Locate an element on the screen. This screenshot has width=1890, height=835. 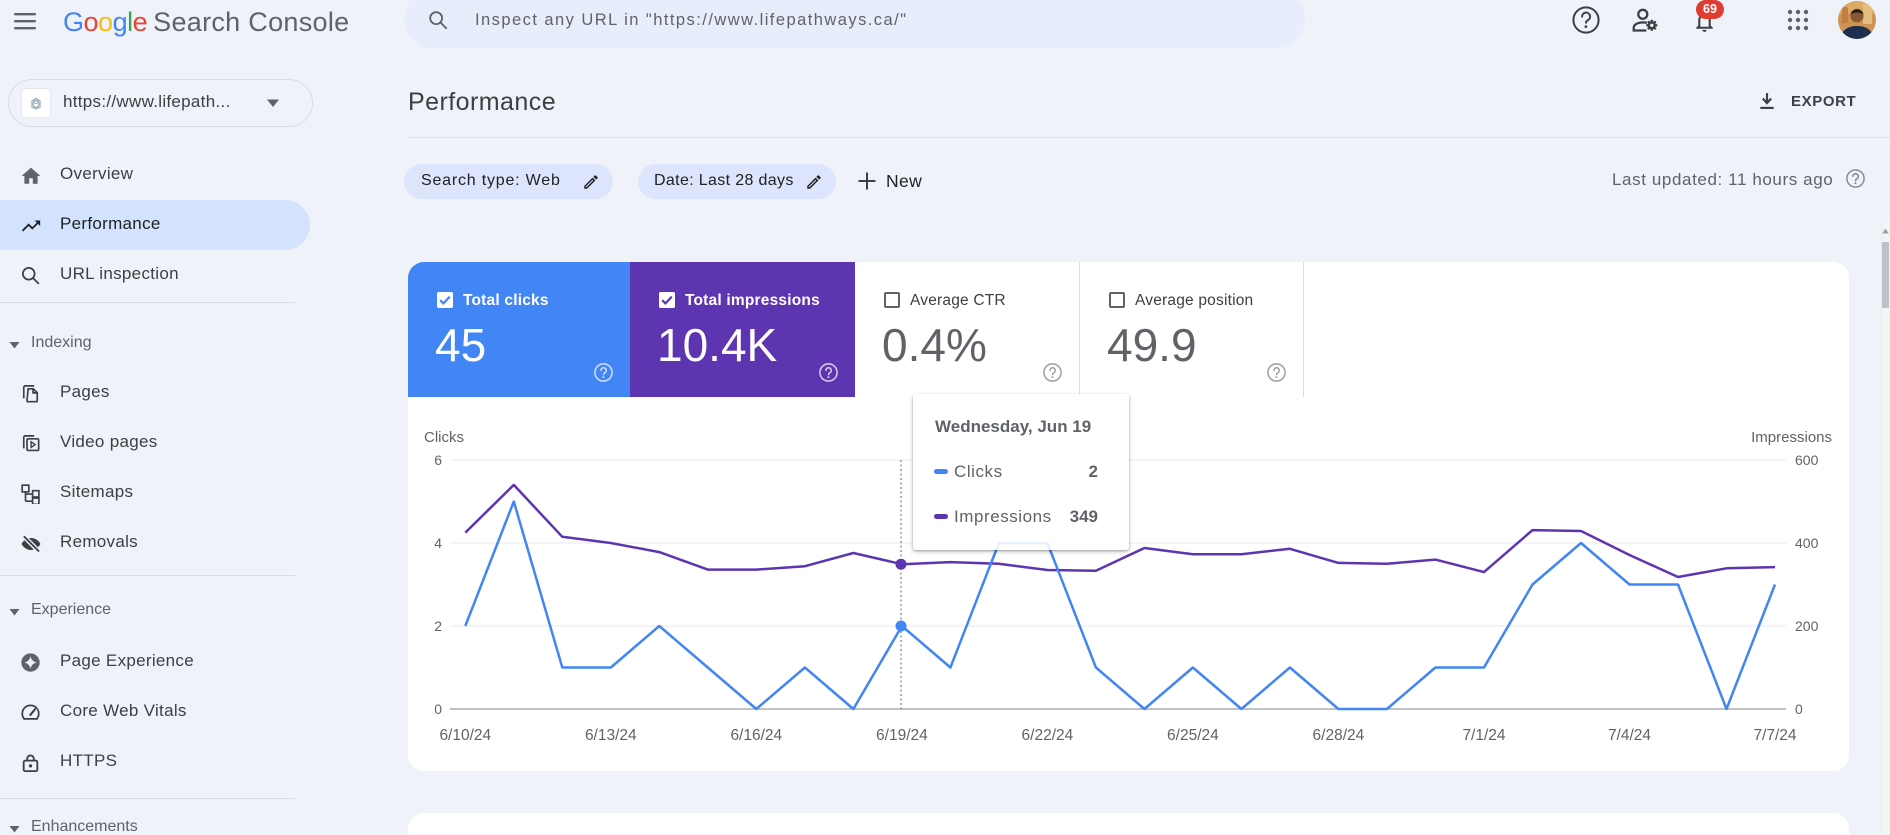
svg-text: 7/7/24 is located at coordinates (1774, 735).